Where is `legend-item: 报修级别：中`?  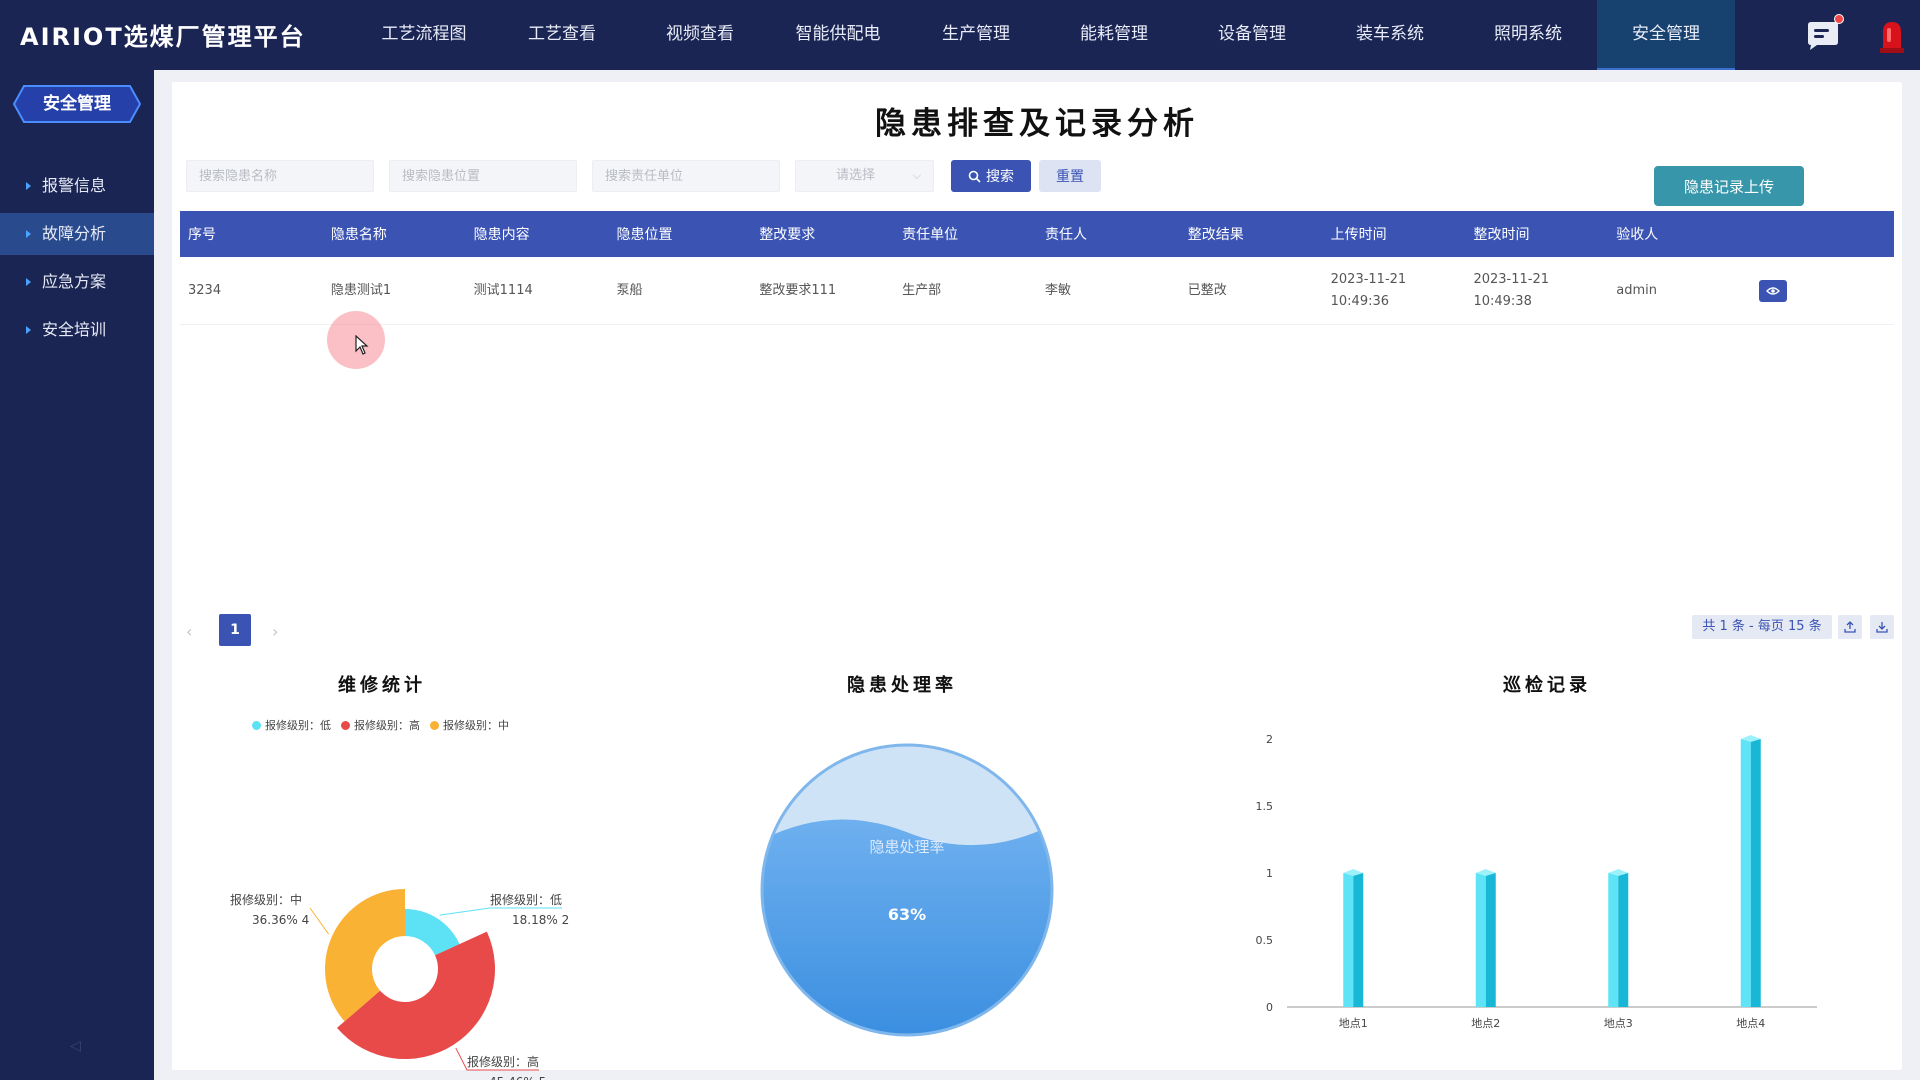 legend-item: 报修级别：中 is located at coordinates (469, 725).